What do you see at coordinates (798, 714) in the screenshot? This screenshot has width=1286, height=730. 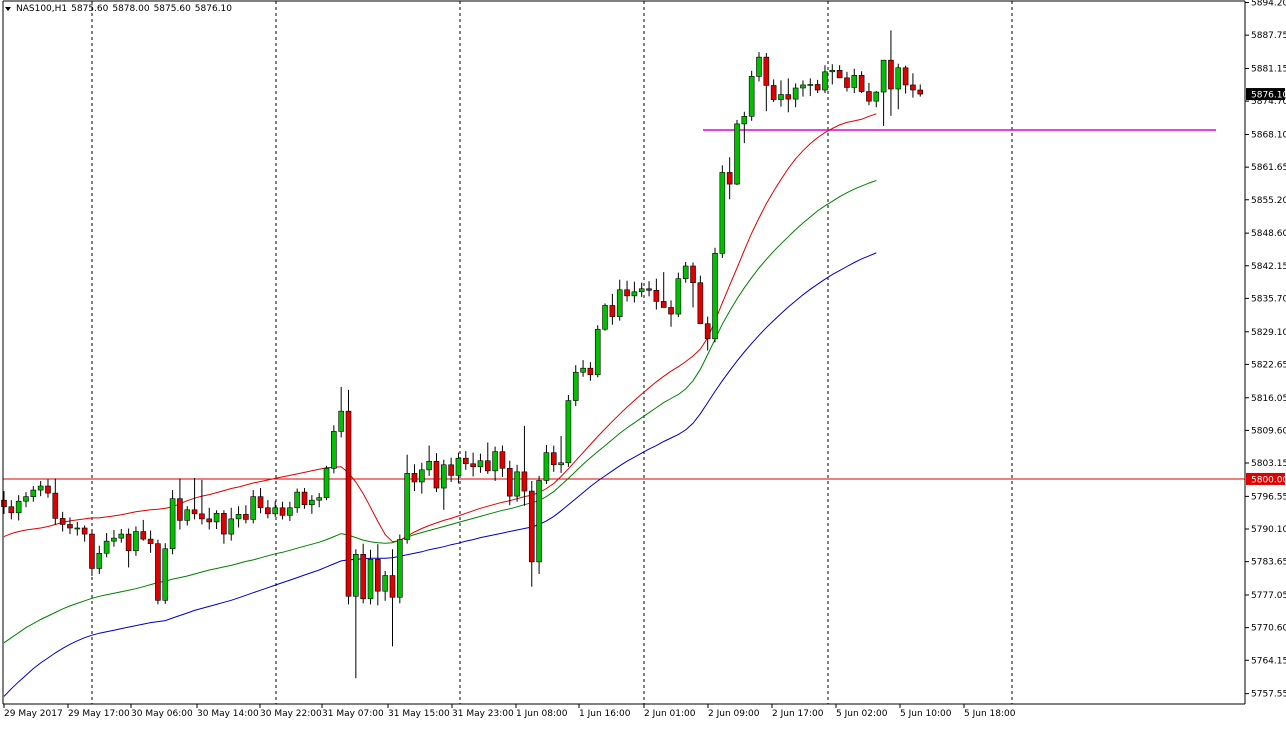 I see `x-tick-label-12: 2 Jun 17:00` at bounding box center [798, 714].